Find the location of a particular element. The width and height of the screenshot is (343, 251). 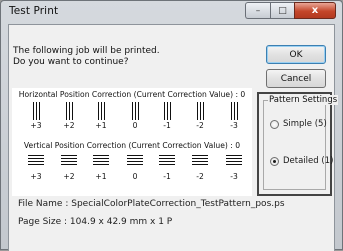

radio-simple: Simple (5) is located at coordinates (298, 124).